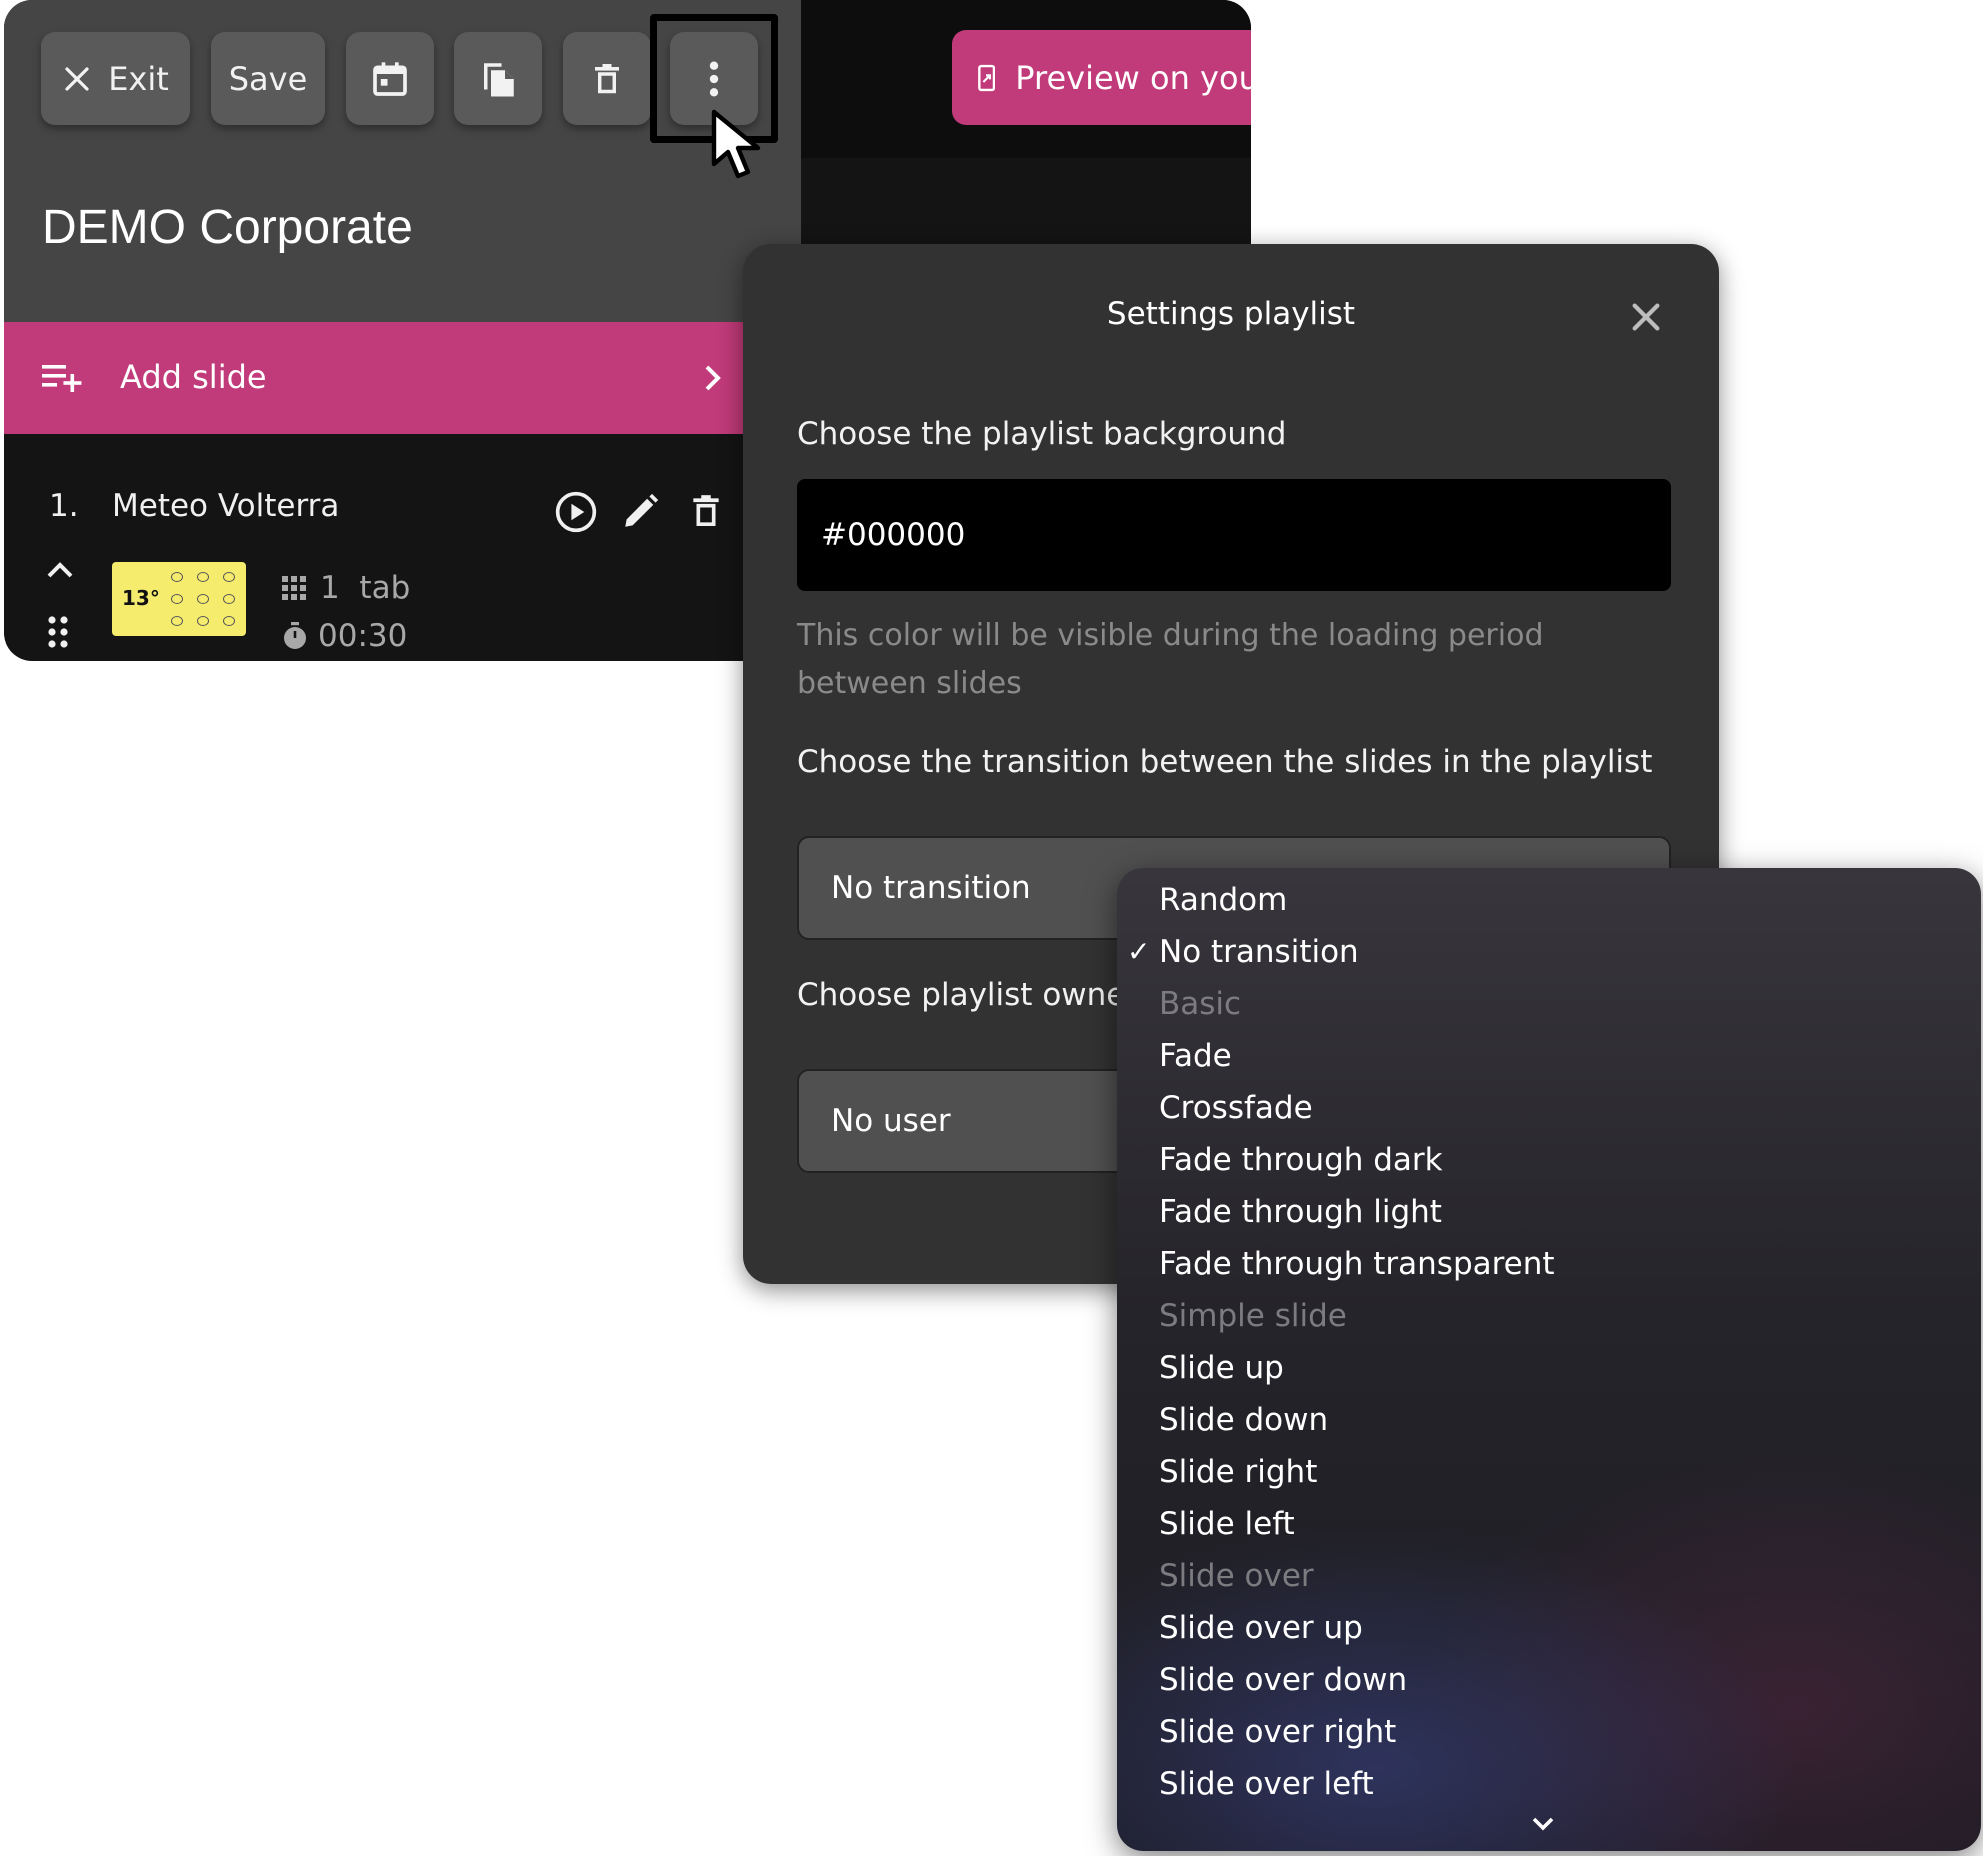  What do you see at coordinates (1549, 1212) in the screenshot?
I see `transition-option: Fade through light` at bounding box center [1549, 1212].